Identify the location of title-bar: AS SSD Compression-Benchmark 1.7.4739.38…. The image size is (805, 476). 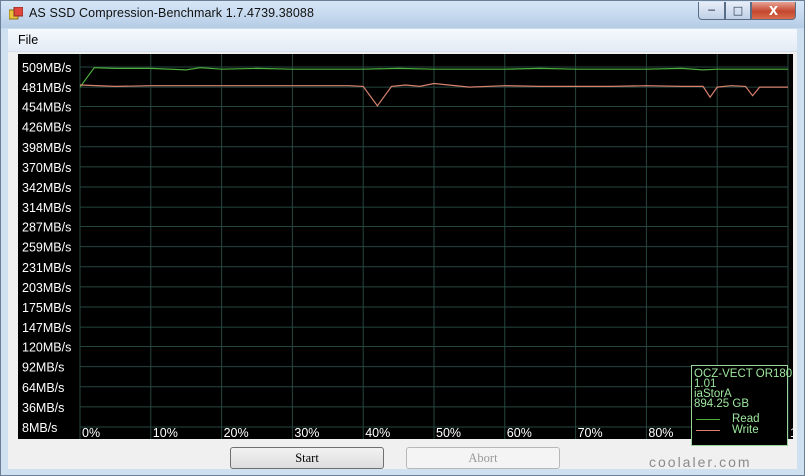
(402, 14).